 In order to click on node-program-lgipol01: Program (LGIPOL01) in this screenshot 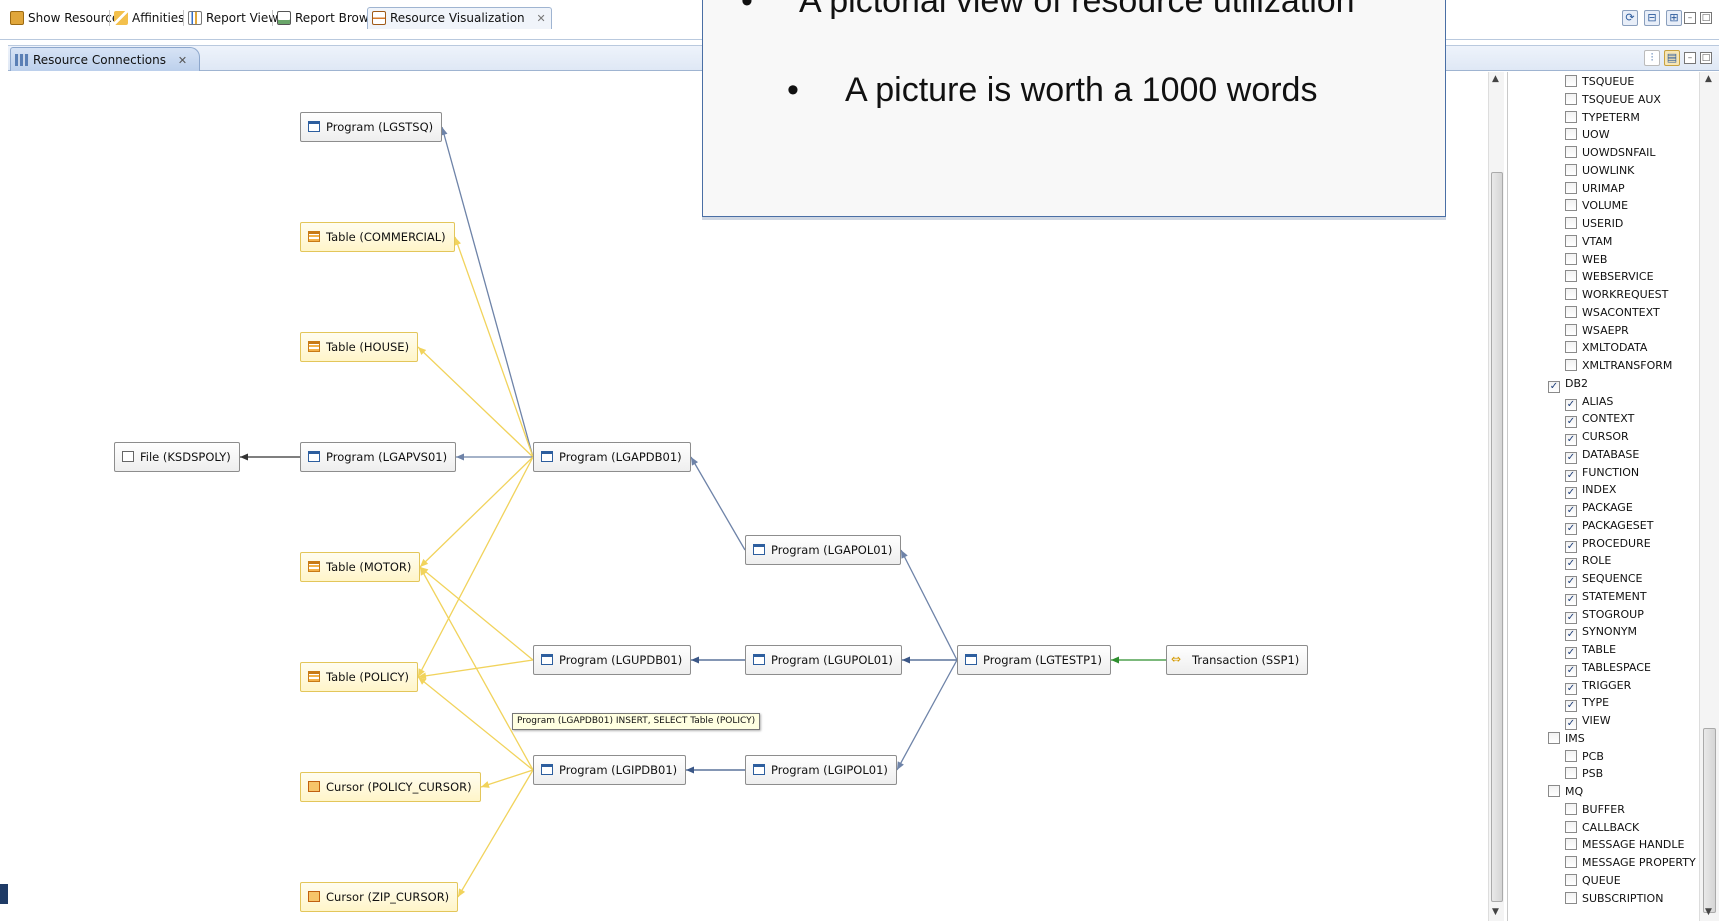, I will do `click(821, 770)`.